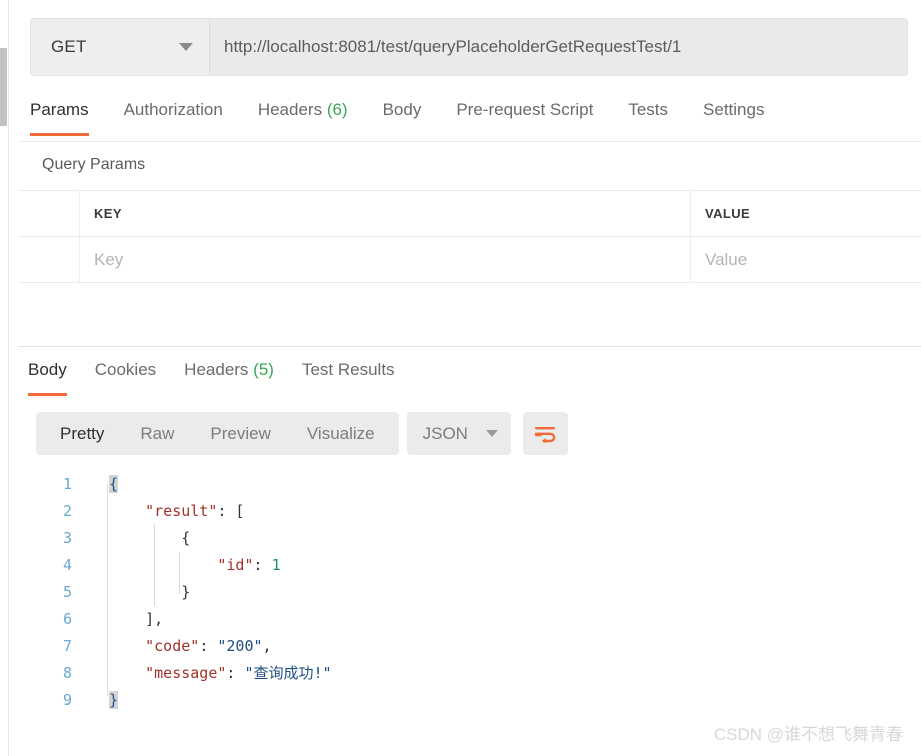  What do you see at coordinates (402, 109) in the screenshot?
I see `tab-body-label: Body` at bounding box center [402, 109].